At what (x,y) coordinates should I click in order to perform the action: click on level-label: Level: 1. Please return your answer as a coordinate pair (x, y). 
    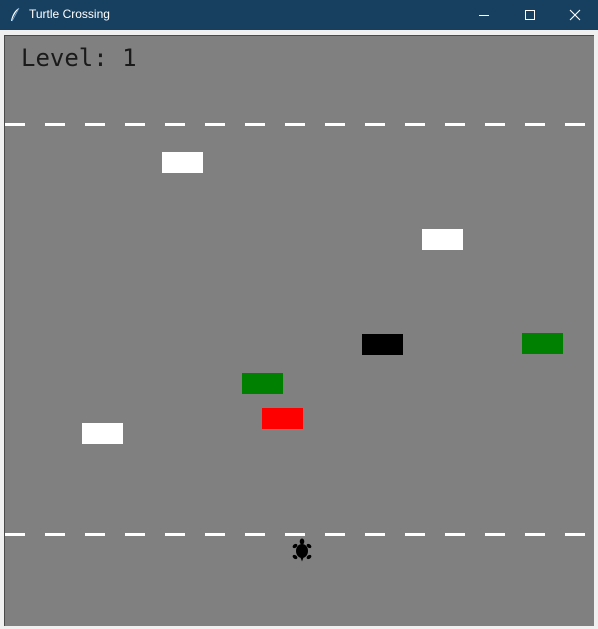
    Looking at the image, I should click on (79, 58).